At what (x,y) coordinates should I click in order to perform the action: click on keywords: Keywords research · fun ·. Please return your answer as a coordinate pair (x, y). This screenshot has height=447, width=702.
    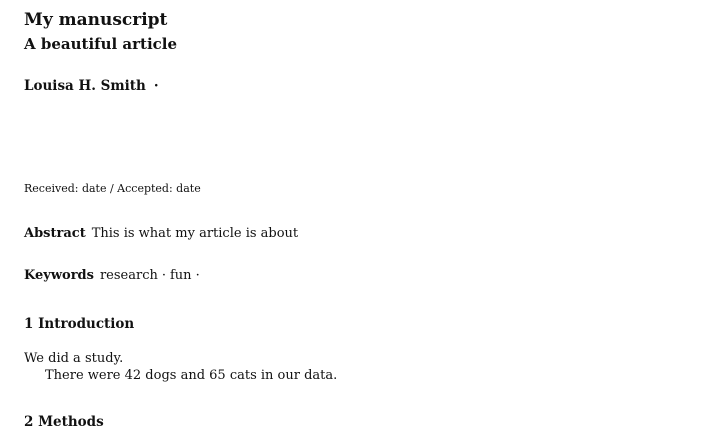
    Looking at the image, I should click on (114, 276).